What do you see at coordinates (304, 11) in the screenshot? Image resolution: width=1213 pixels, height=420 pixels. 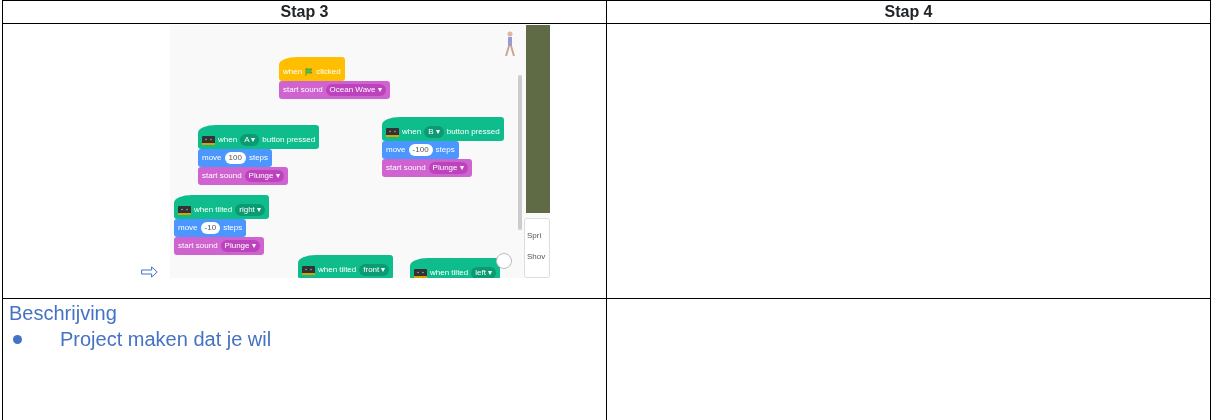 I see `column-heading: Stap 3` at bounding box center [304, 11].